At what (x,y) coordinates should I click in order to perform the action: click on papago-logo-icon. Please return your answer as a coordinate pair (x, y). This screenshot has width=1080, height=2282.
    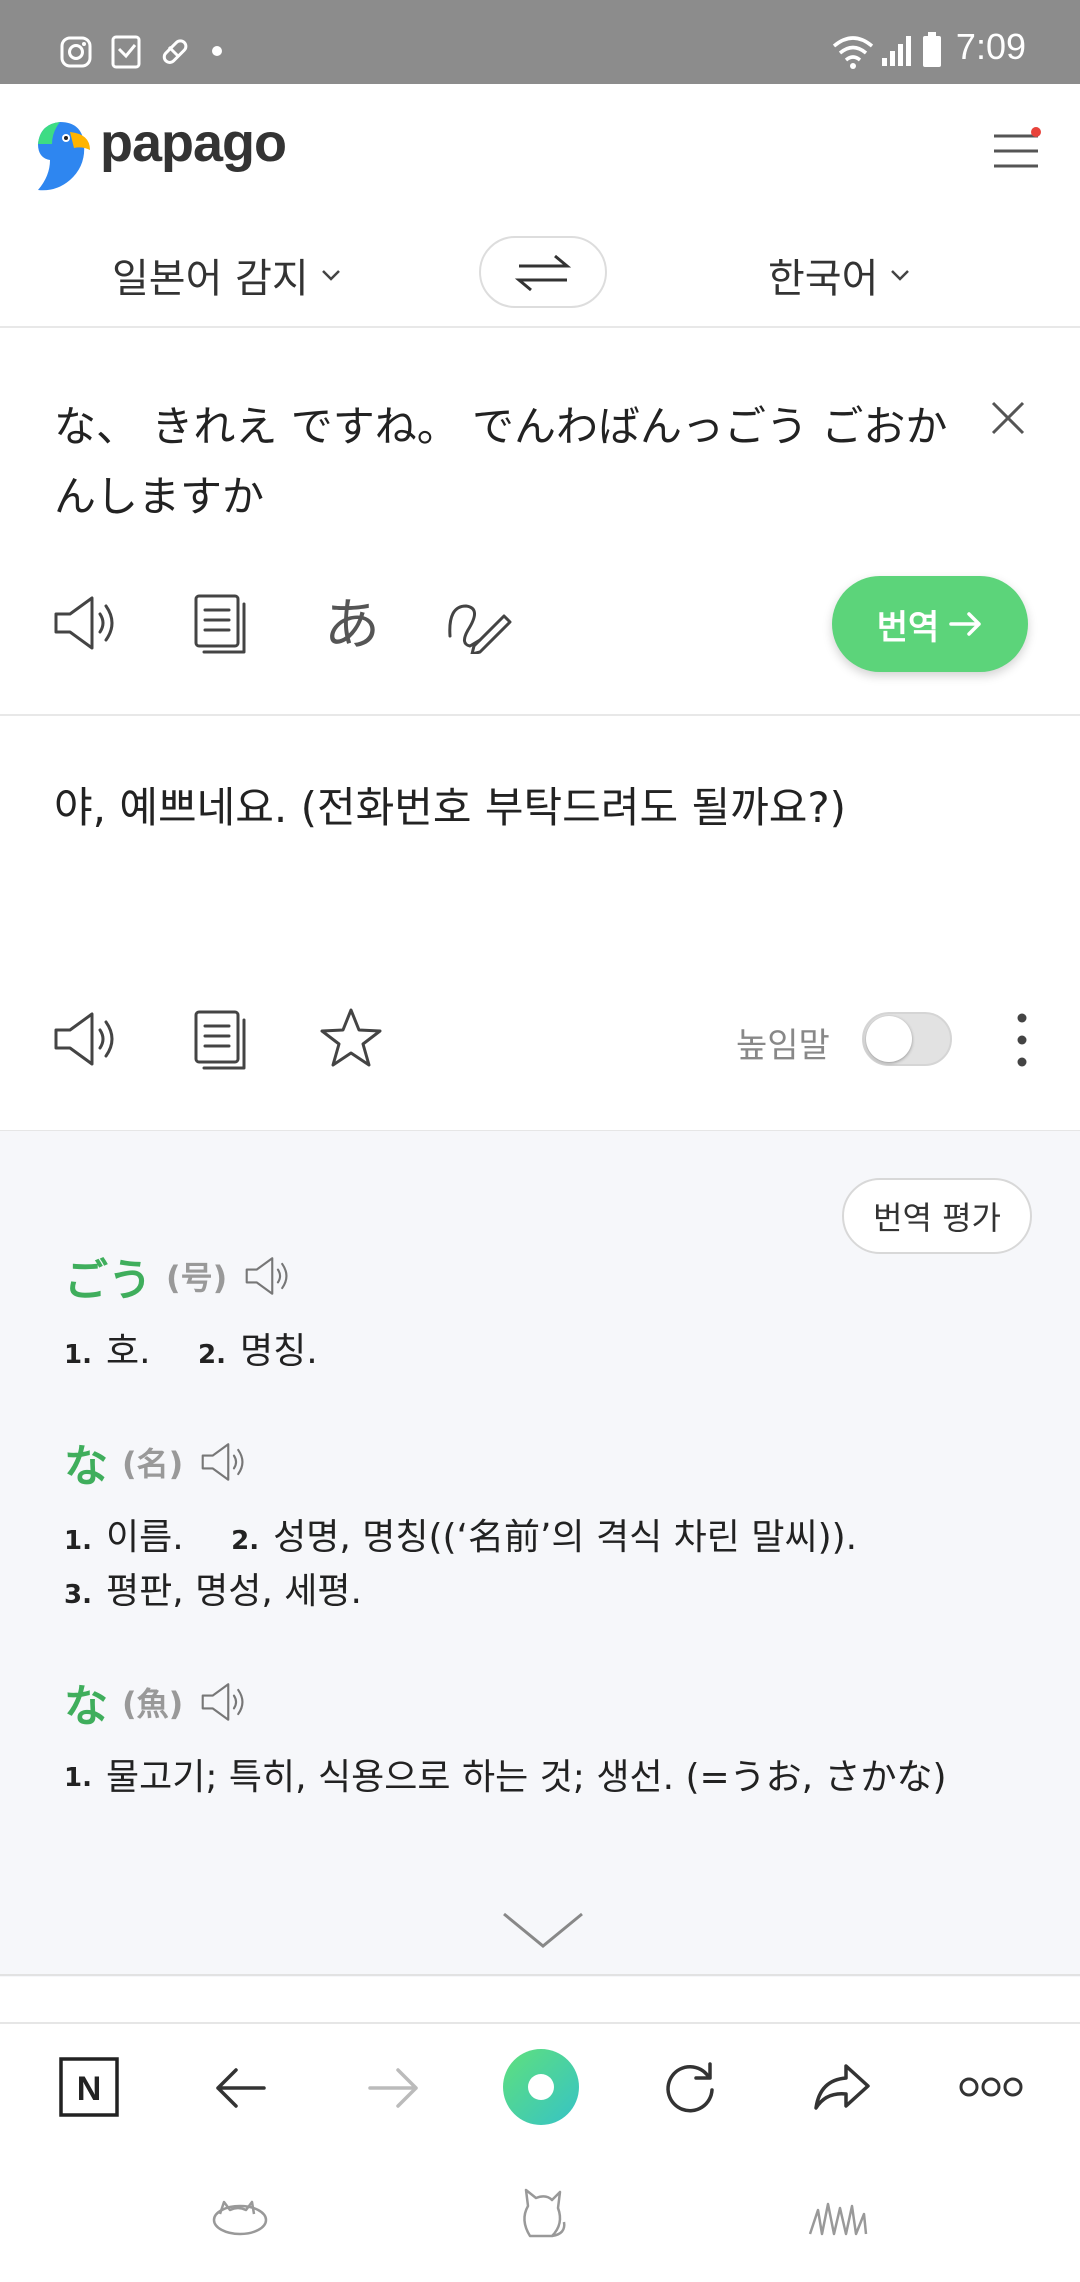
    Looking at the image, I should click on (64, 156).